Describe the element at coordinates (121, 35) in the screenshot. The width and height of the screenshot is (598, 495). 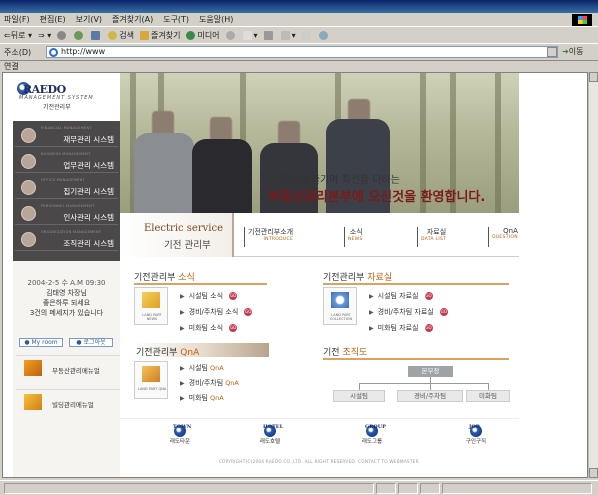
I see `search-button: 검색` at that location.